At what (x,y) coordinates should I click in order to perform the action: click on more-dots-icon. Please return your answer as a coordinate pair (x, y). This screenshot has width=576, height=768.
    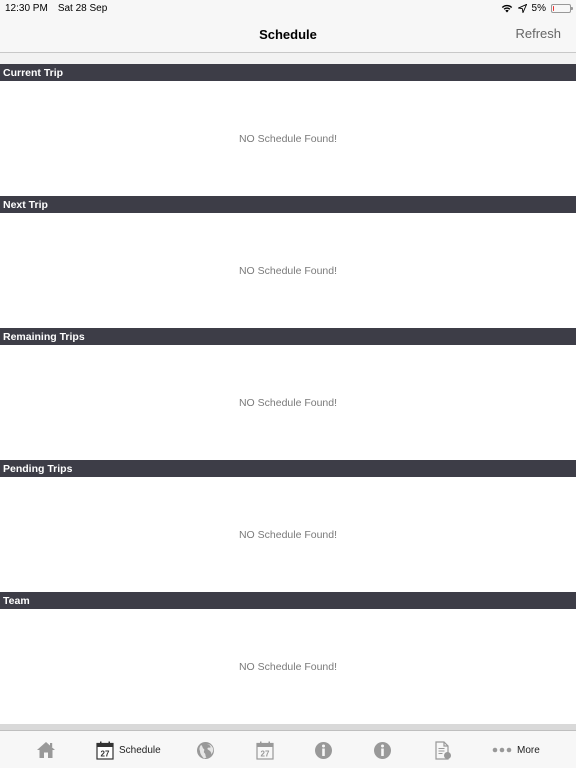
    Looking at the image, I should click on (502, 750).